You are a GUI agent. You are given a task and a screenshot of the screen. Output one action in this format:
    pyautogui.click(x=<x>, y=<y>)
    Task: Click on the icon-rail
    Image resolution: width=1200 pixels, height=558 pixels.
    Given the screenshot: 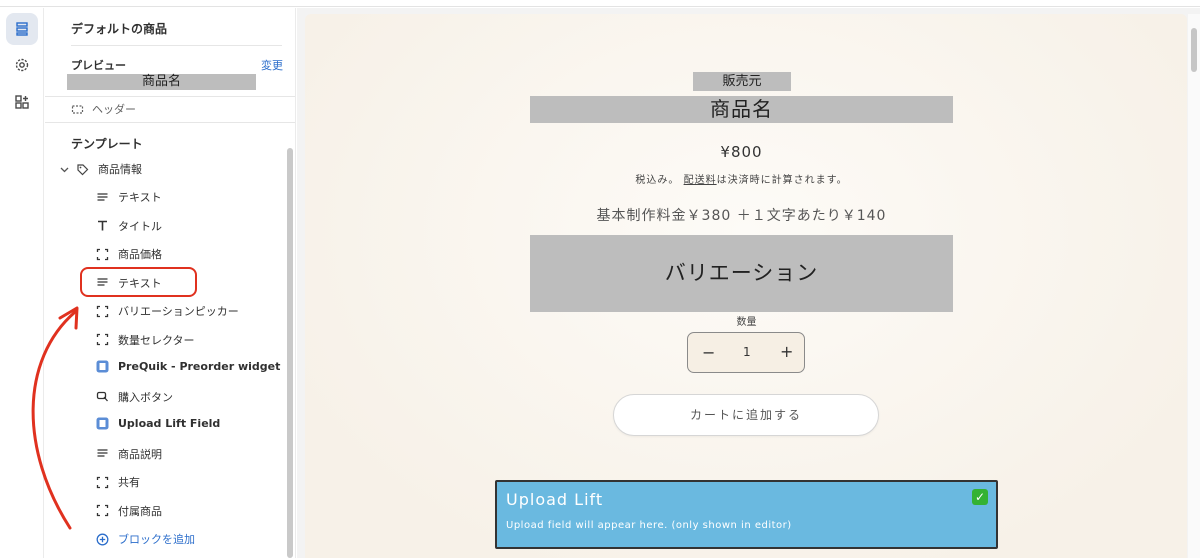 What is the action you would take?
    pyautogui.click(x=22, y=283)
    